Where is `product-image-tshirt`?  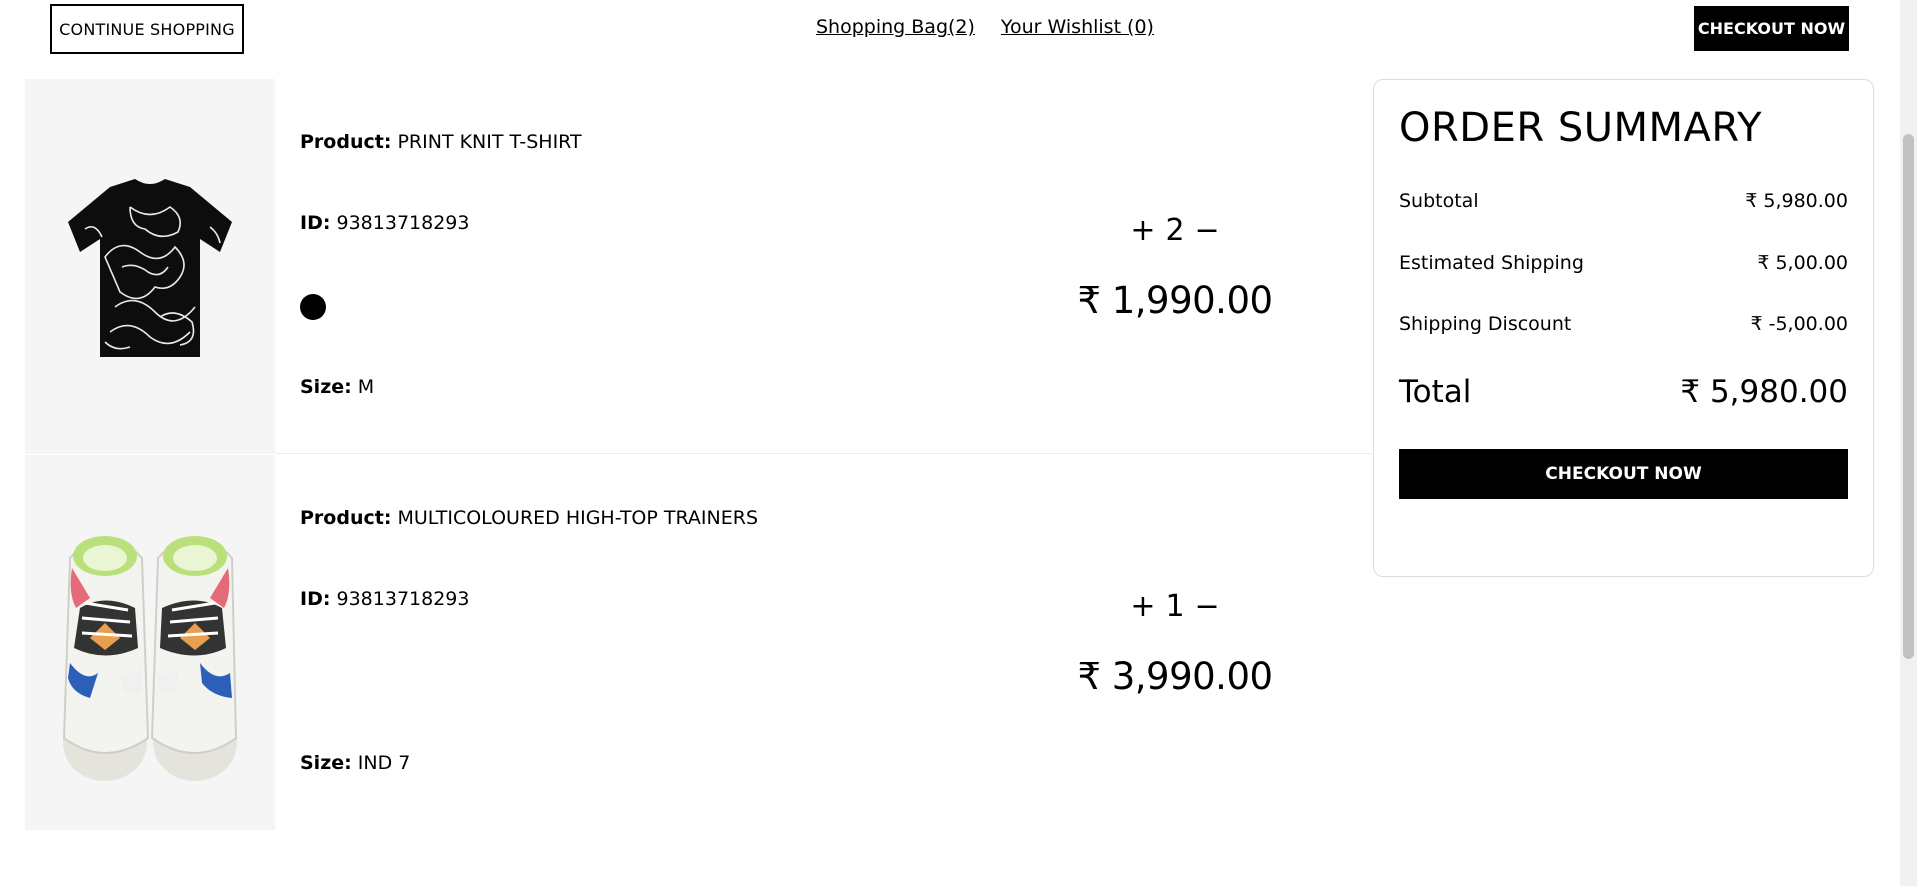 product-image-tshirt is located at coordinates (150, 266).